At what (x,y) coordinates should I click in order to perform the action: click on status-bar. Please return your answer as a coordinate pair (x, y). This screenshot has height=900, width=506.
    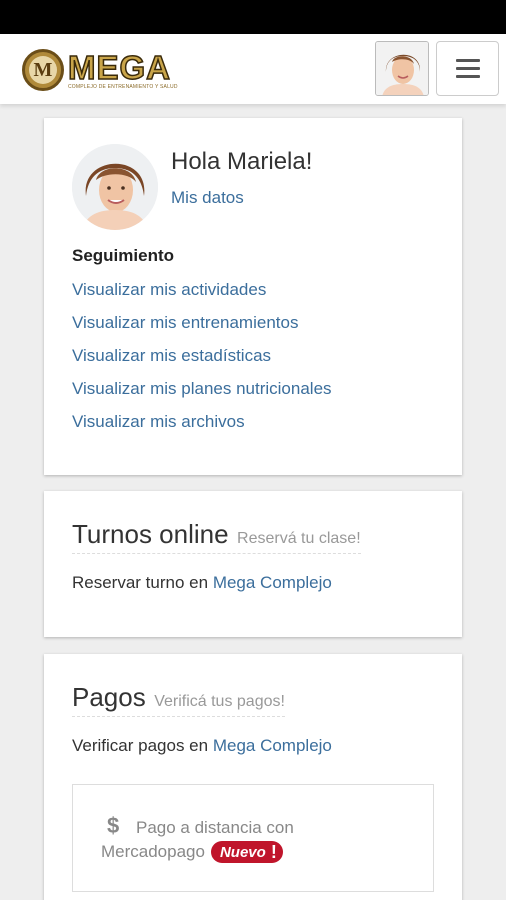
    Looking at the image, I should click on (253, 17).